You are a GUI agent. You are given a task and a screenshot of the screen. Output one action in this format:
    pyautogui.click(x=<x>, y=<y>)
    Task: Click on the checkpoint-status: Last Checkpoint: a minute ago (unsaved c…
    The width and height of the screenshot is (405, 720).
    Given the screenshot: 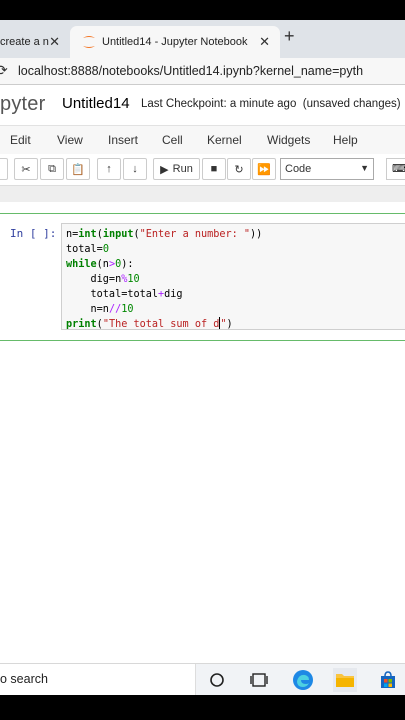 What is the action you would take?
    pyautogui.click(x=271, y=104)
    